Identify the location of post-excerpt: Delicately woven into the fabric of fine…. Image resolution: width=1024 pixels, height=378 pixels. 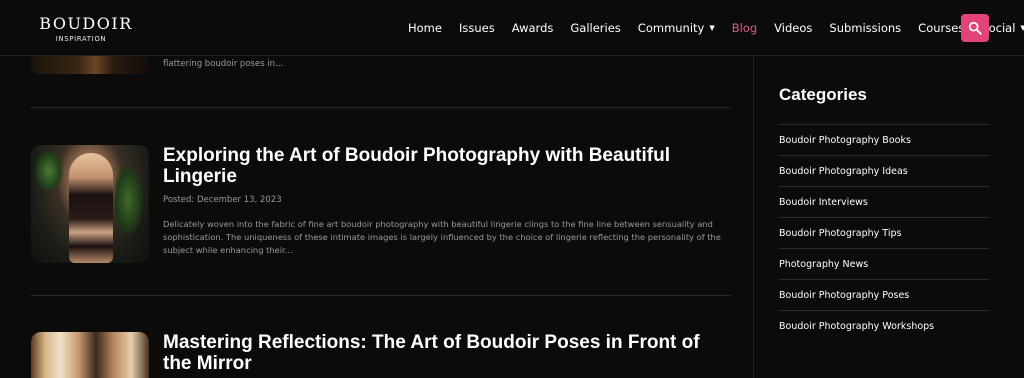
(442, 237).